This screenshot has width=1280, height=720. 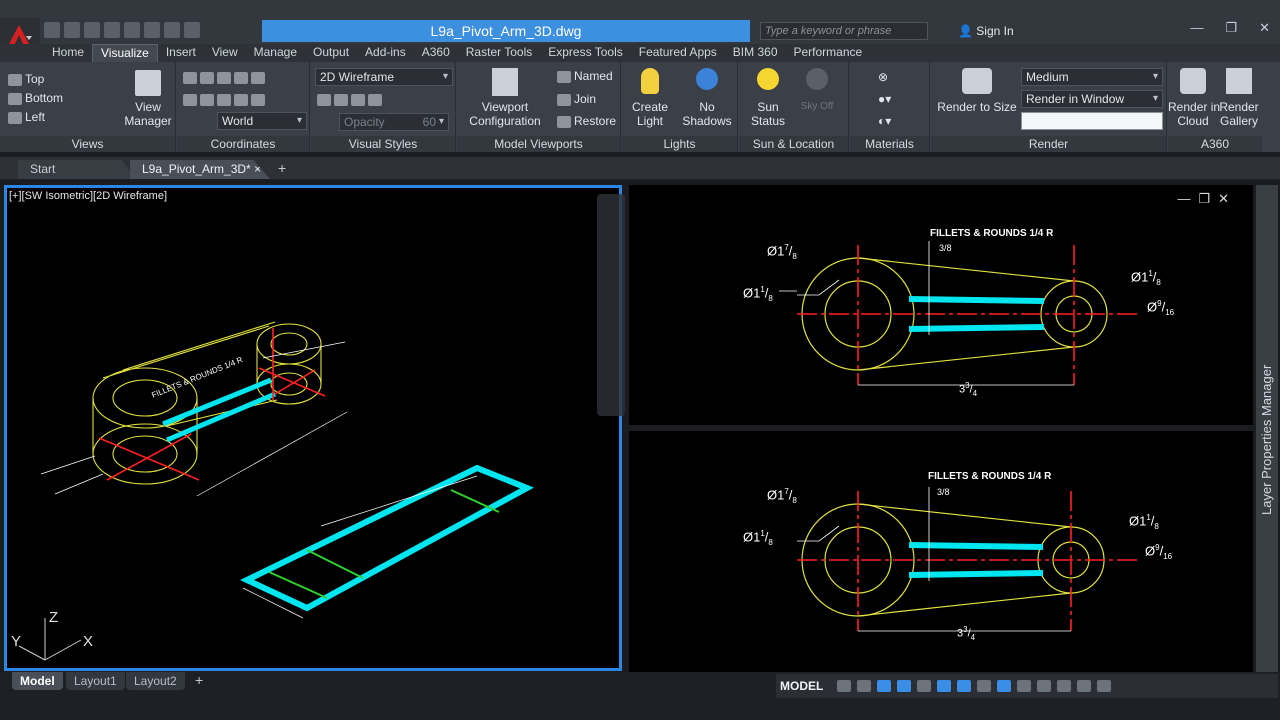 What do you see at coordinates (828, 53) in the screenshot?
I see `ribbon-tab-performance: Performance` at bounding box center [828, 53].